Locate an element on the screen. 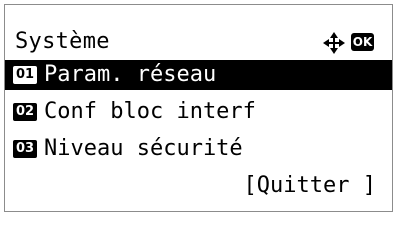 The image size is (398, 240). menu-item-number: 01 is located at coordinates (25, 75).